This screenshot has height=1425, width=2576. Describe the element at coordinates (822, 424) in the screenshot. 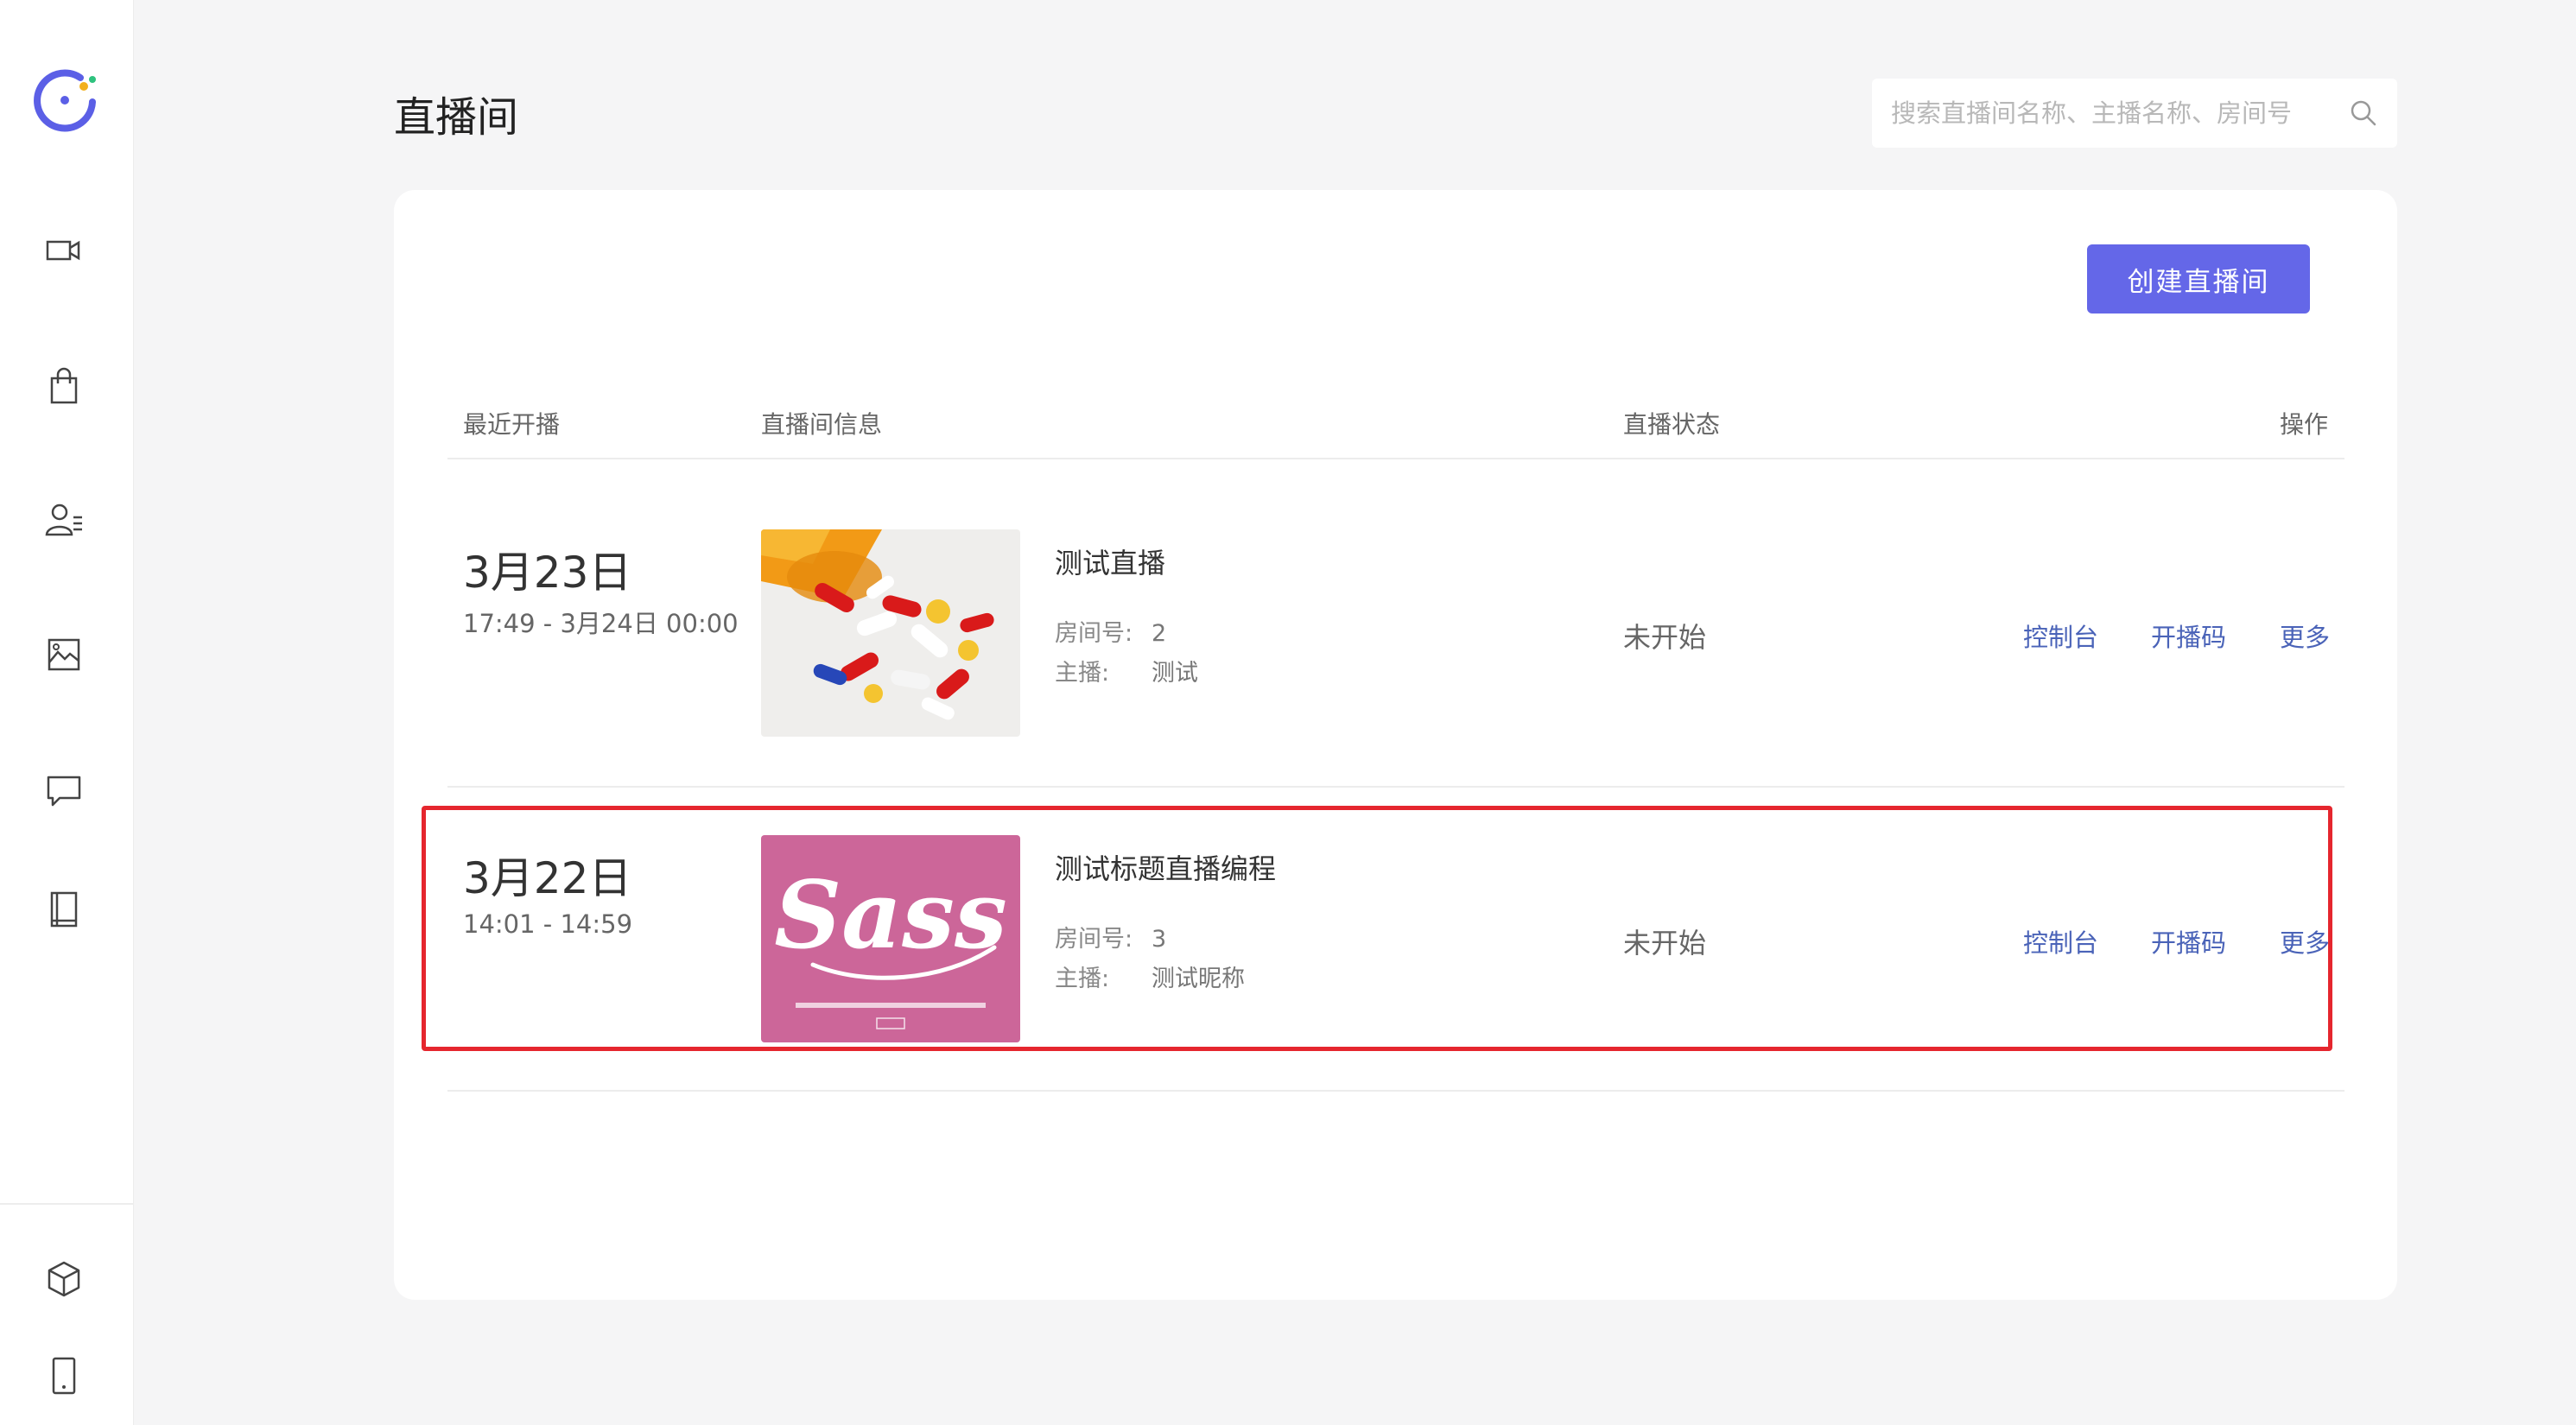

I see `column-header-info: 直播间信息` at that location.